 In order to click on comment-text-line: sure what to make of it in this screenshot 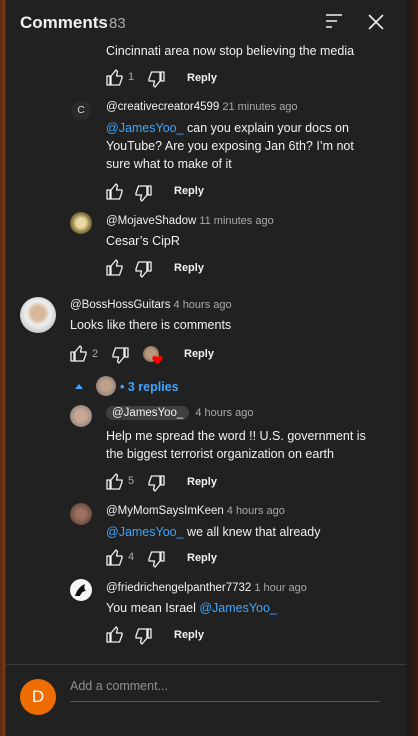, I will do `click(169, 164)`.